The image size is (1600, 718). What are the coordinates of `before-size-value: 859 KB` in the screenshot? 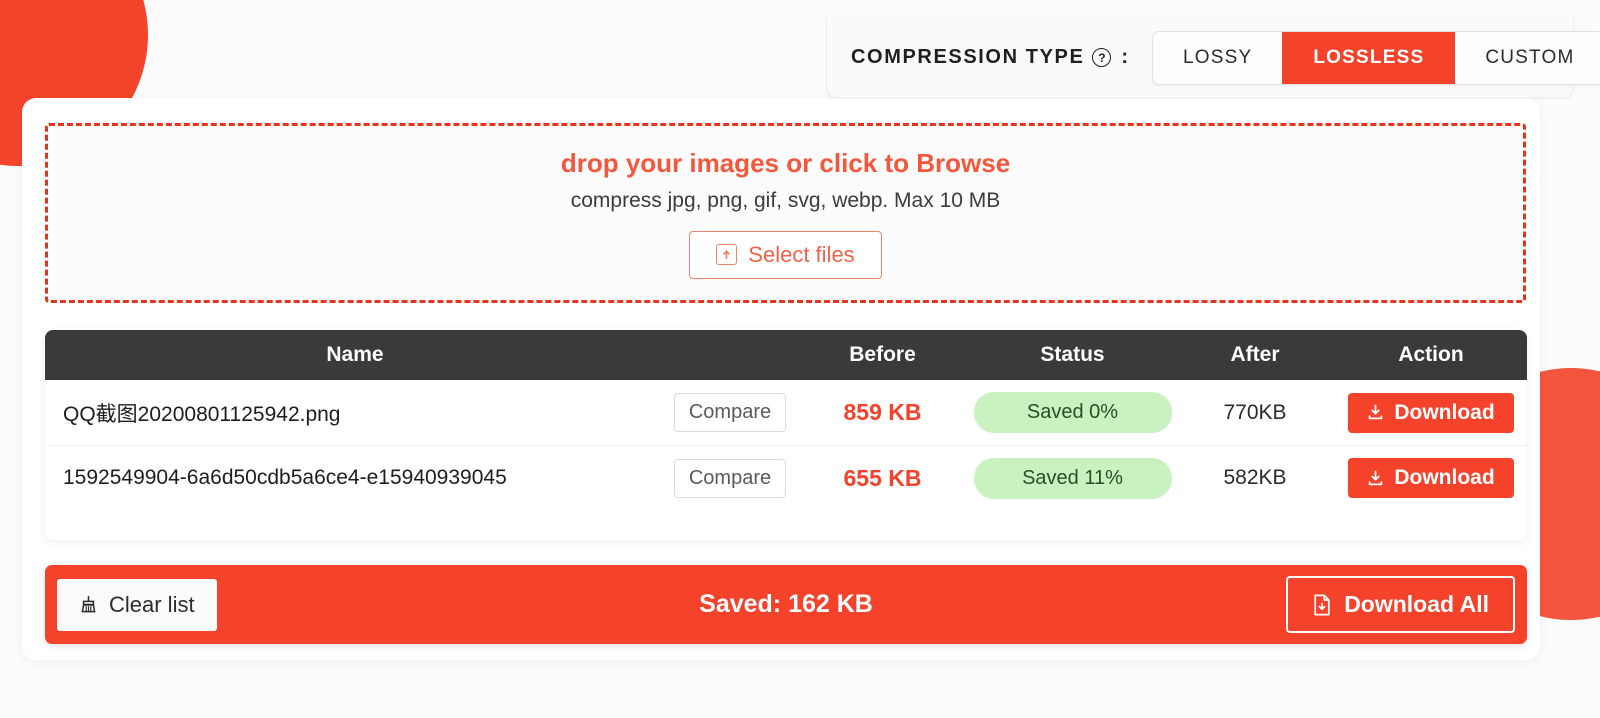 It's located at (882, 412).